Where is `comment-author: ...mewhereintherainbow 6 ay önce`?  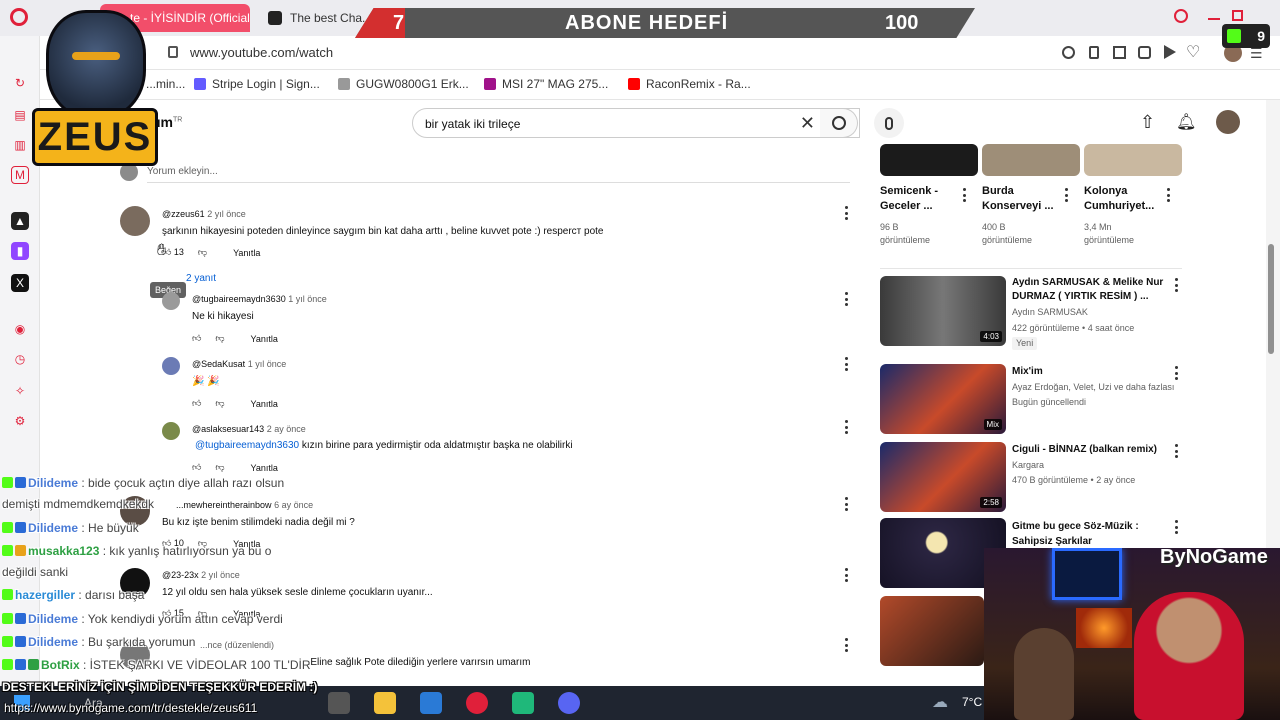
comment-author: ...mewhereintherainbow 6 ay önce is located at coordinates (244, 505).